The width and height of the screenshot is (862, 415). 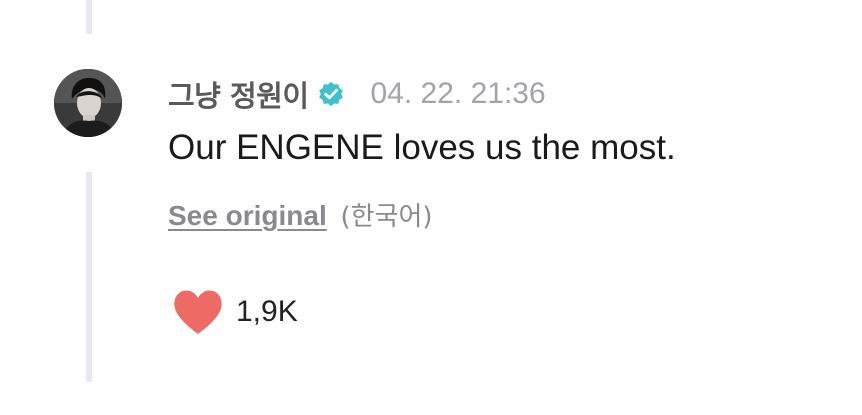 What do you see at coordinates (247, 215) in the screenshot?
I see `see-original-link: See original` at bounding box center [247, 215].